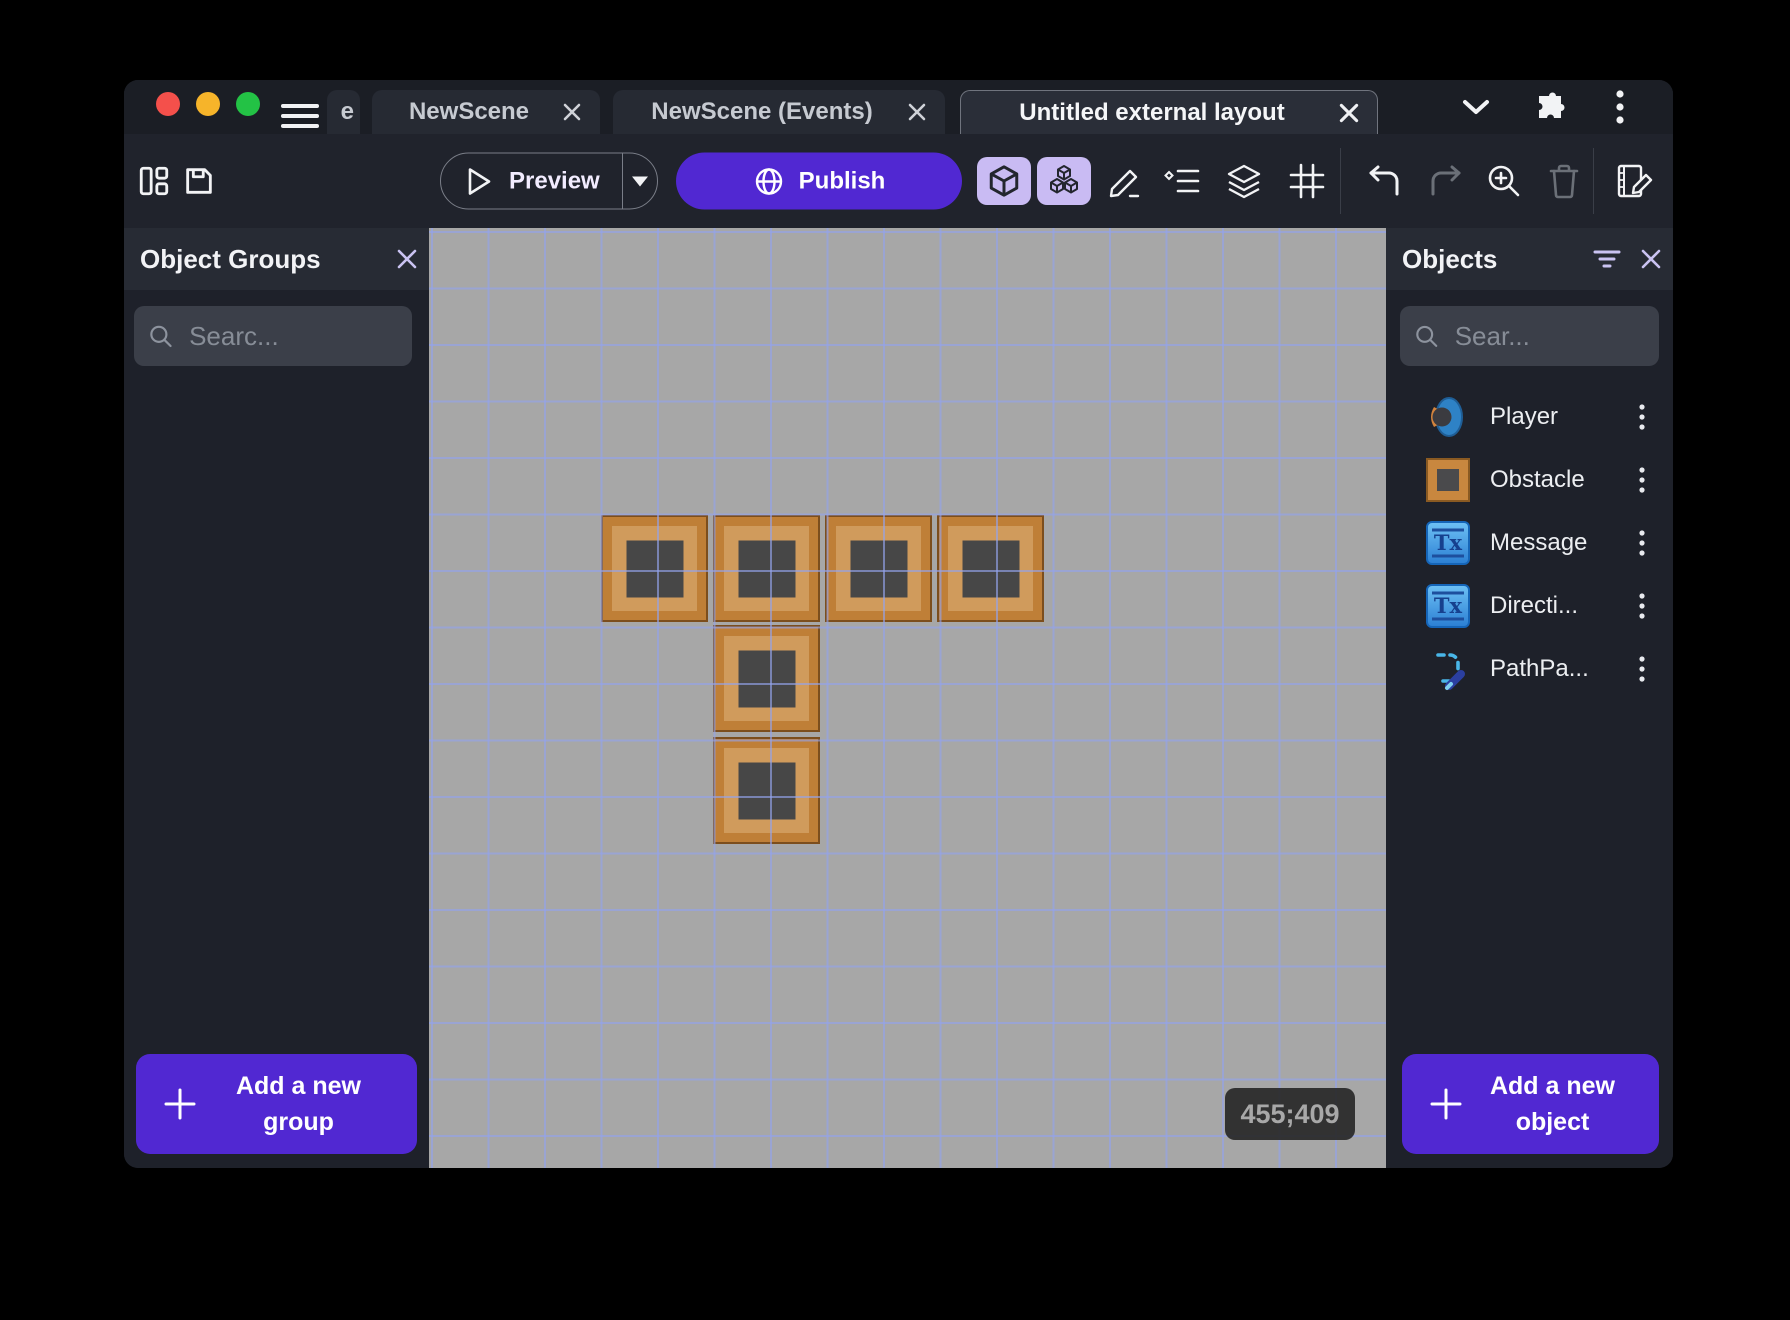  What do you see at coordinates (1607, 259) in the screenshot?
I see `filter-icon` at bounding box center [1607, 259].